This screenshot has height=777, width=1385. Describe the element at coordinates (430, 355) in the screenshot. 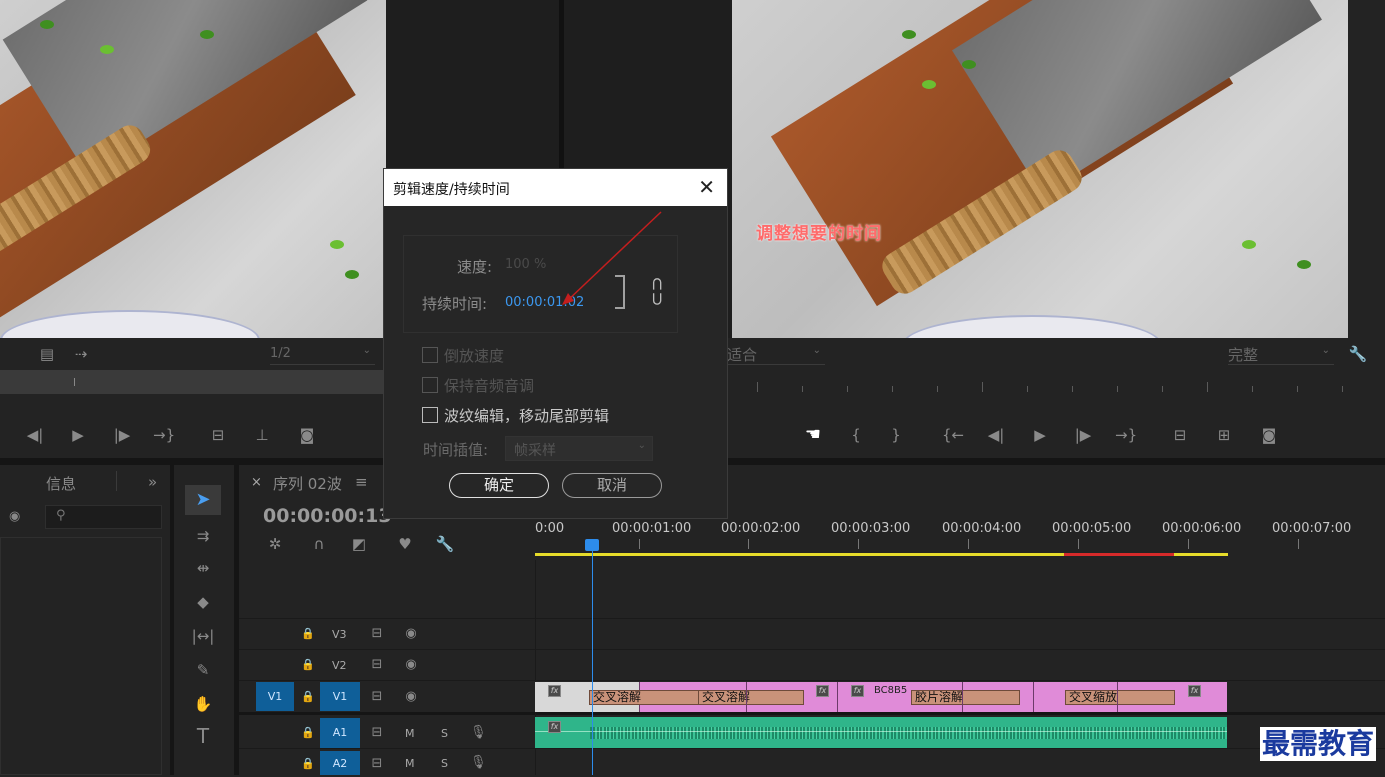

I see `reverse-speed-checkbox` at that location.